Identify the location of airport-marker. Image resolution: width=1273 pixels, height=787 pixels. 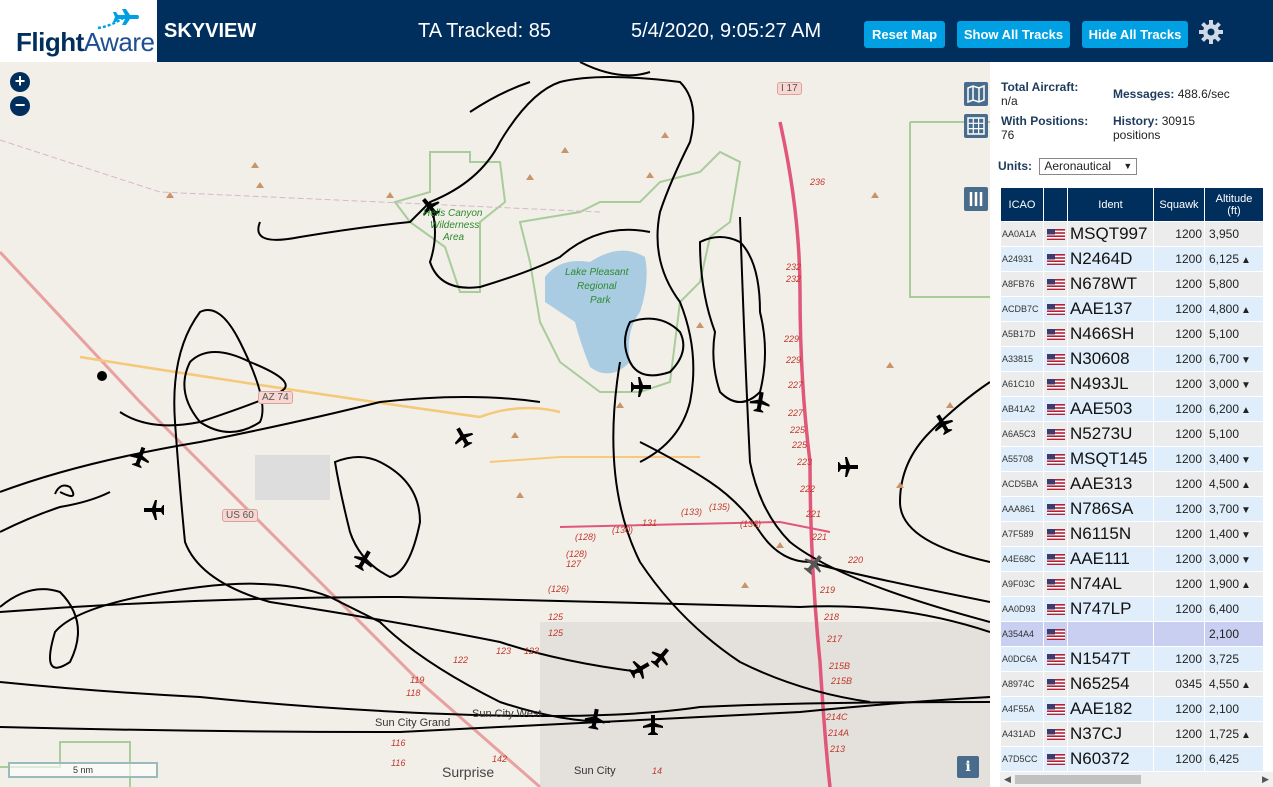
(102, 376).